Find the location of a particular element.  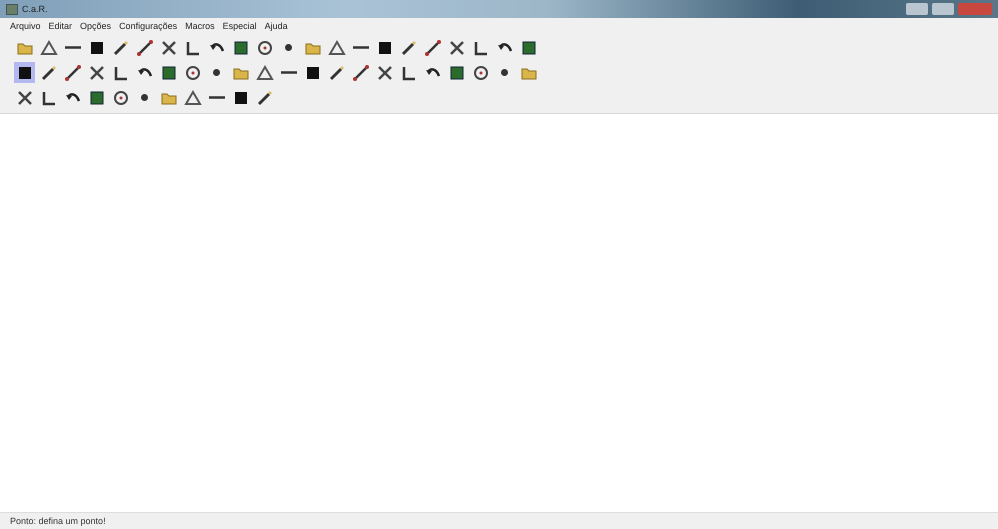

menu-item: Macros is located at coordinates (200, 25).